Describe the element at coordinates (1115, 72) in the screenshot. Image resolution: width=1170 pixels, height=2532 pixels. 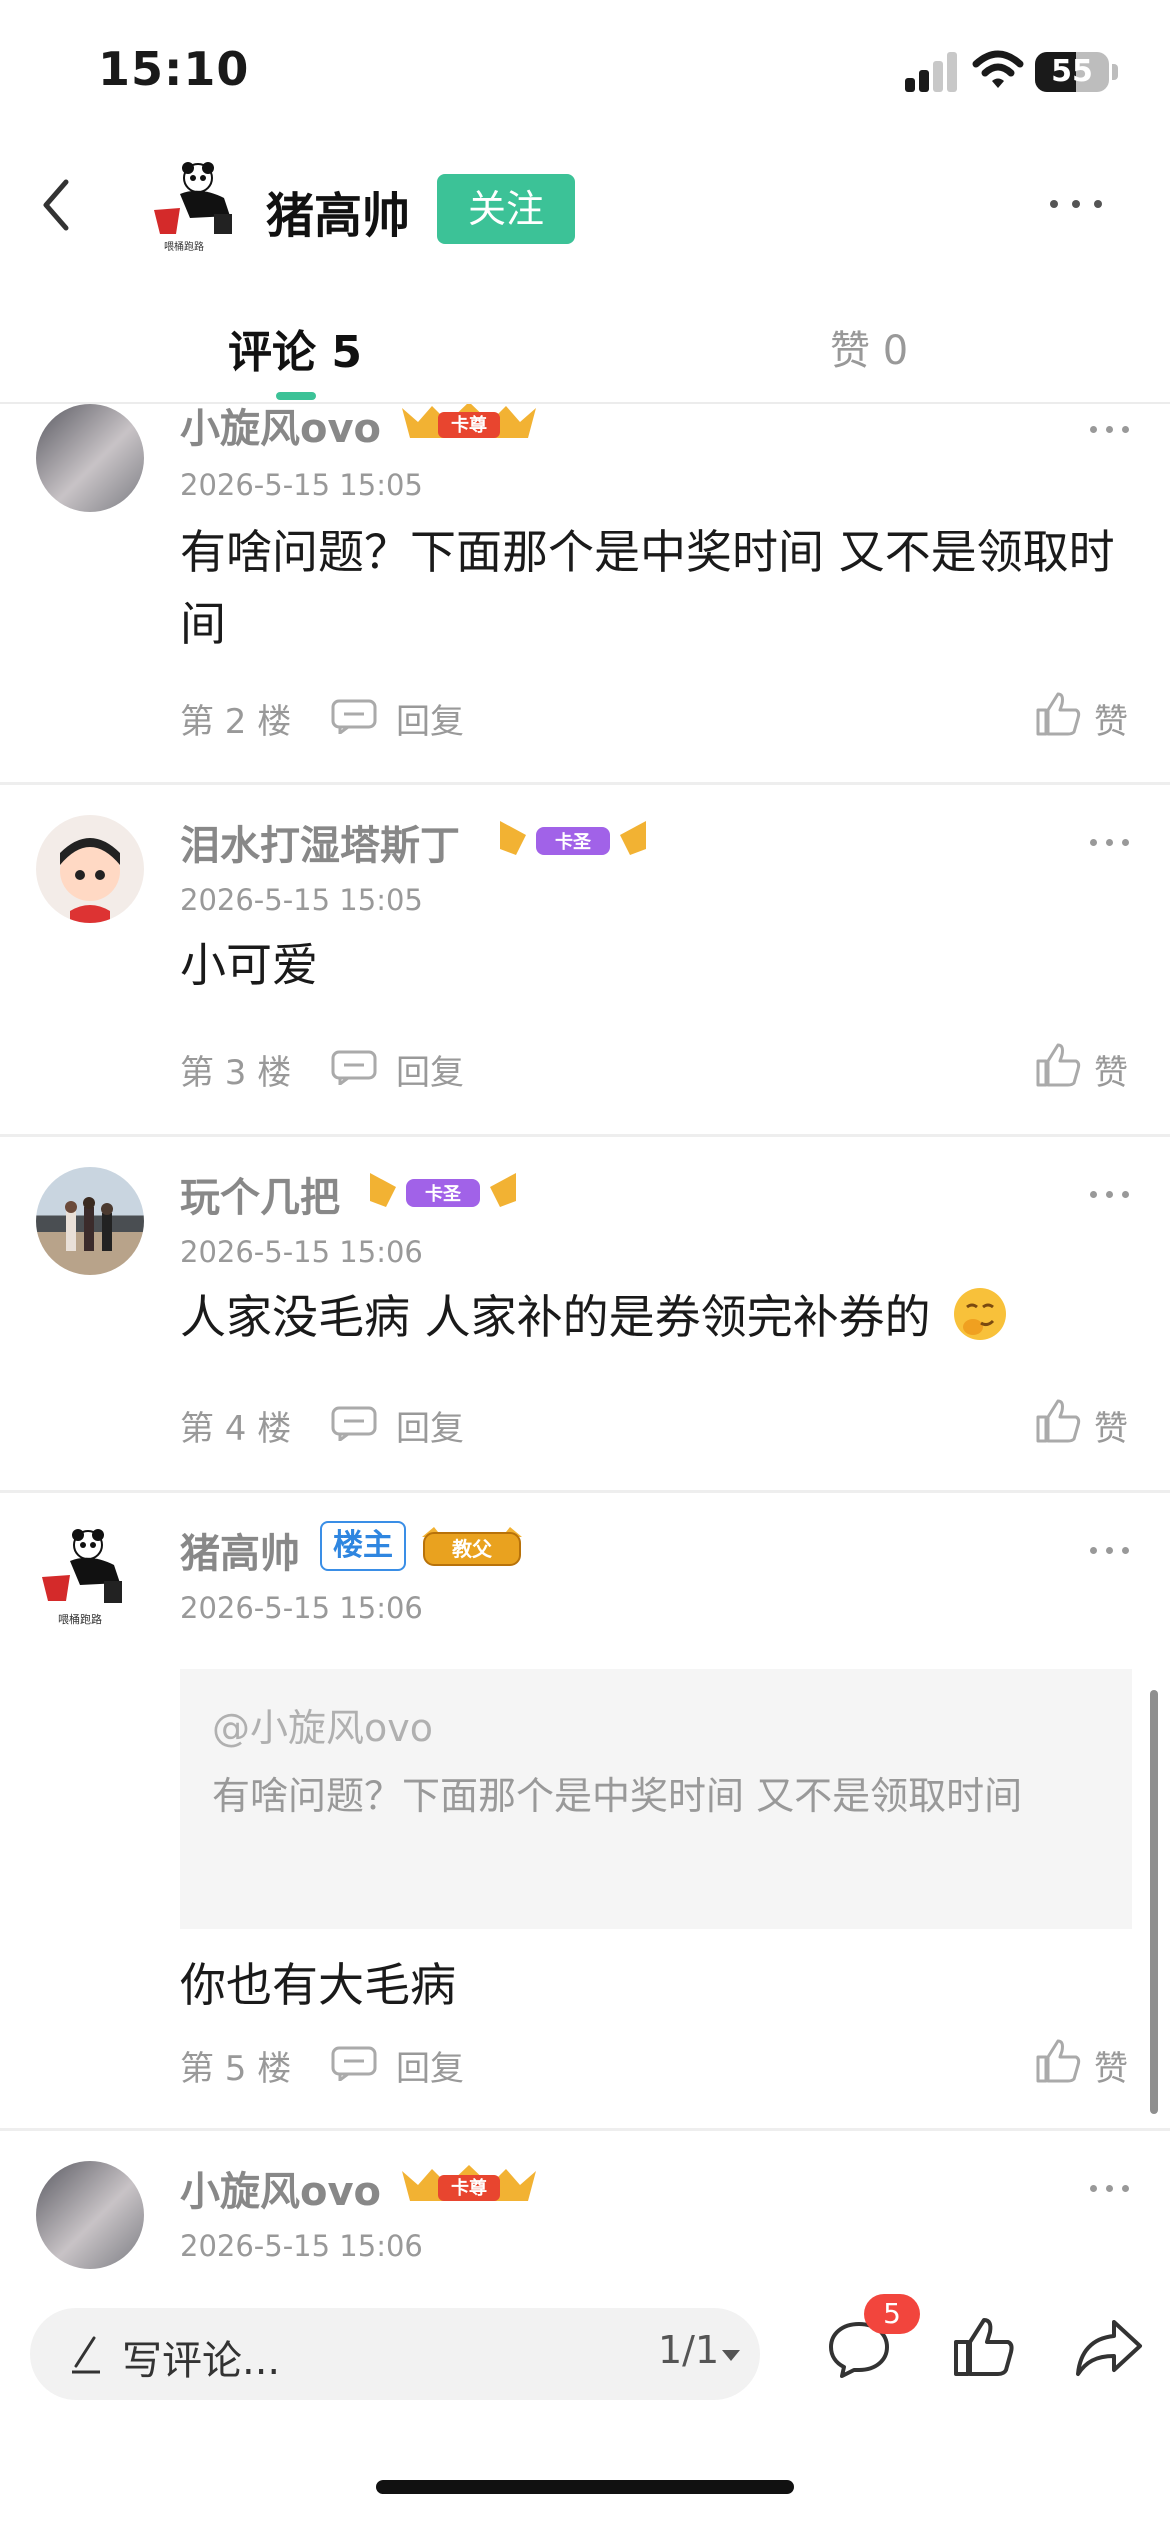
I see `battery-tip` at that location.